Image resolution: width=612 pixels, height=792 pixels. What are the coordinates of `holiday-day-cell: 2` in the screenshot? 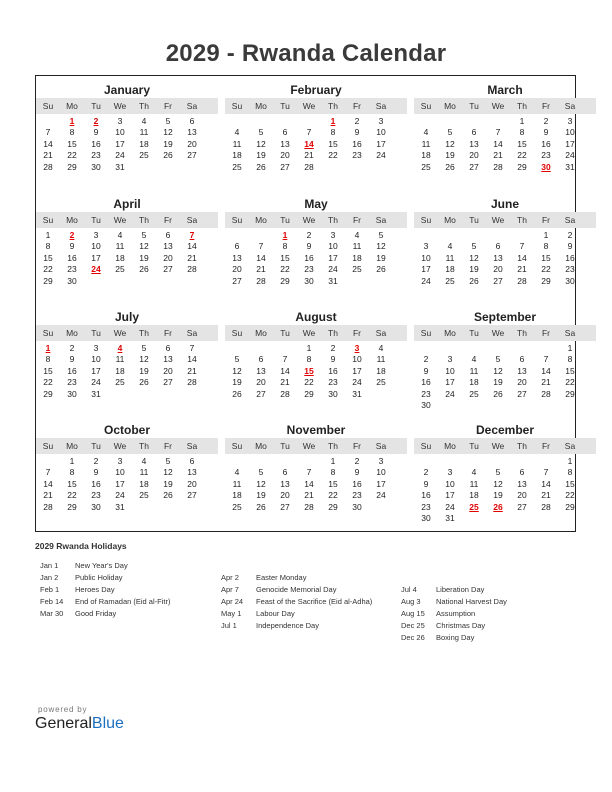 It's located at (96, 121).